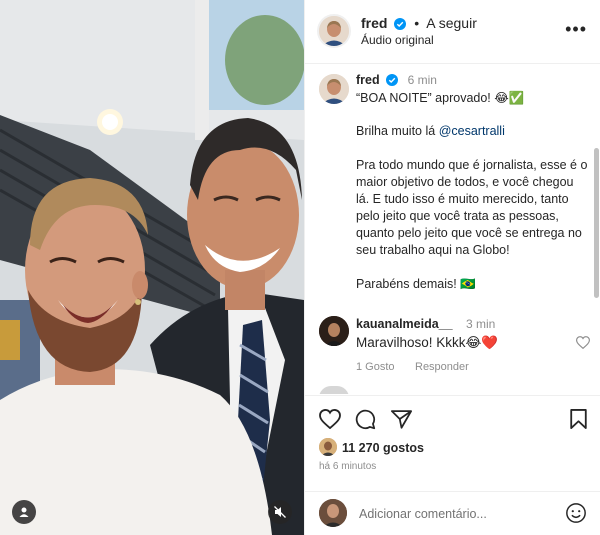  Describe the element at coordinates (330, 419) in the screenshot. I see `heart-icon` at that location.